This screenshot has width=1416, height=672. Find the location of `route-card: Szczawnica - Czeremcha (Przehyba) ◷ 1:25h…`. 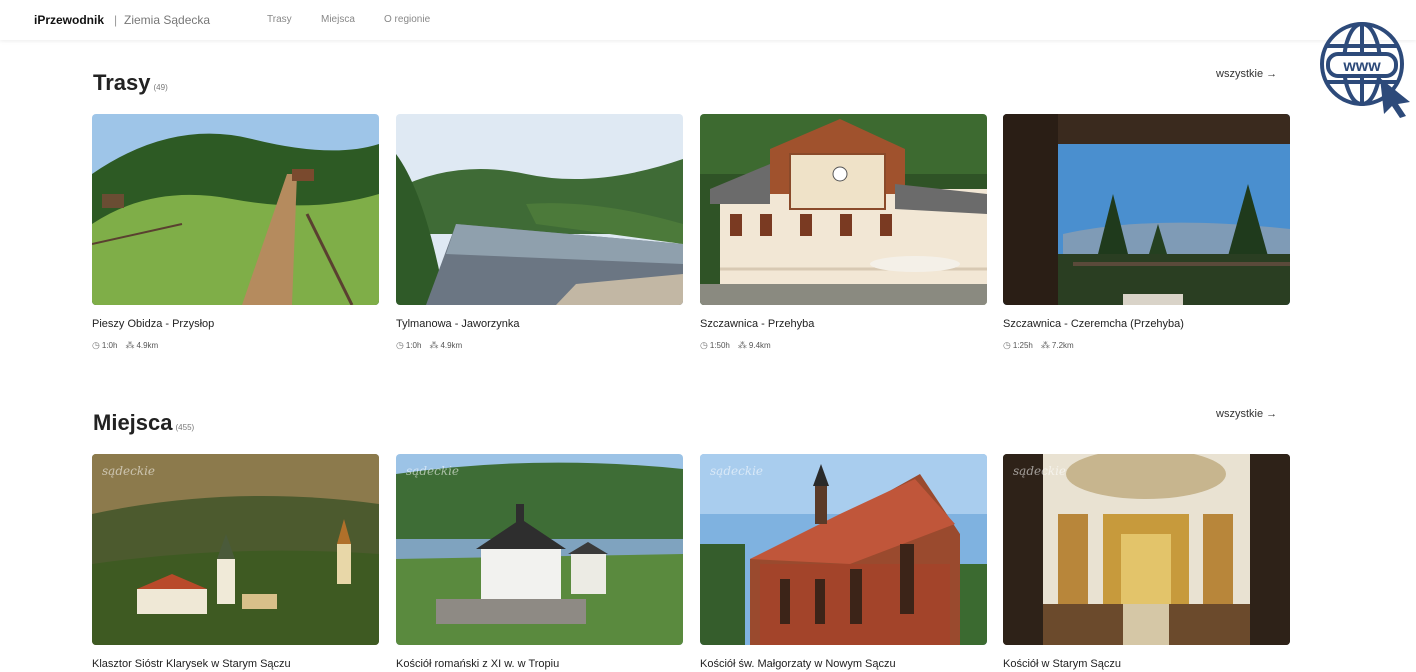

route-card: Szczawnica - Czeremcha (Przehyba) ◷ 1:25h… is located at coordinates (1146, 232).